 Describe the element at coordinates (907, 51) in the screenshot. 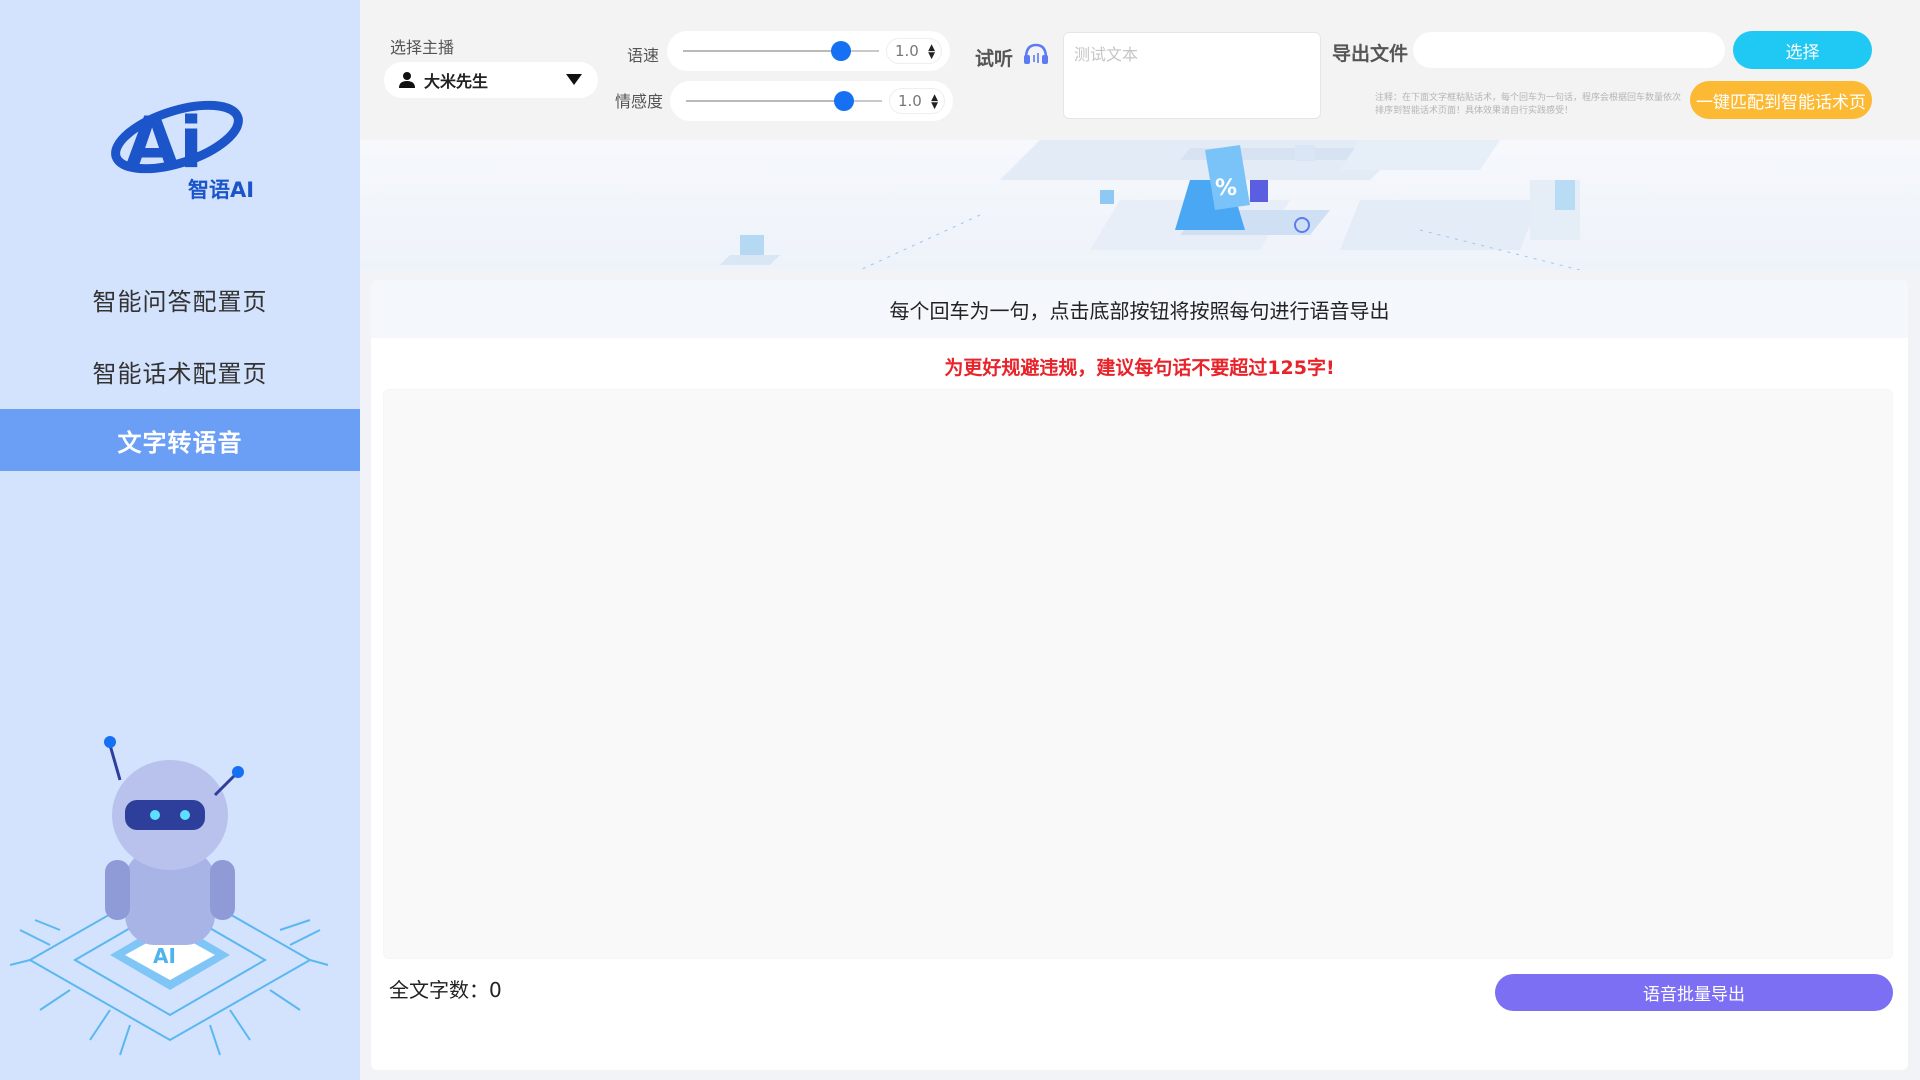

I see `speed-value: 1.0` at that location.